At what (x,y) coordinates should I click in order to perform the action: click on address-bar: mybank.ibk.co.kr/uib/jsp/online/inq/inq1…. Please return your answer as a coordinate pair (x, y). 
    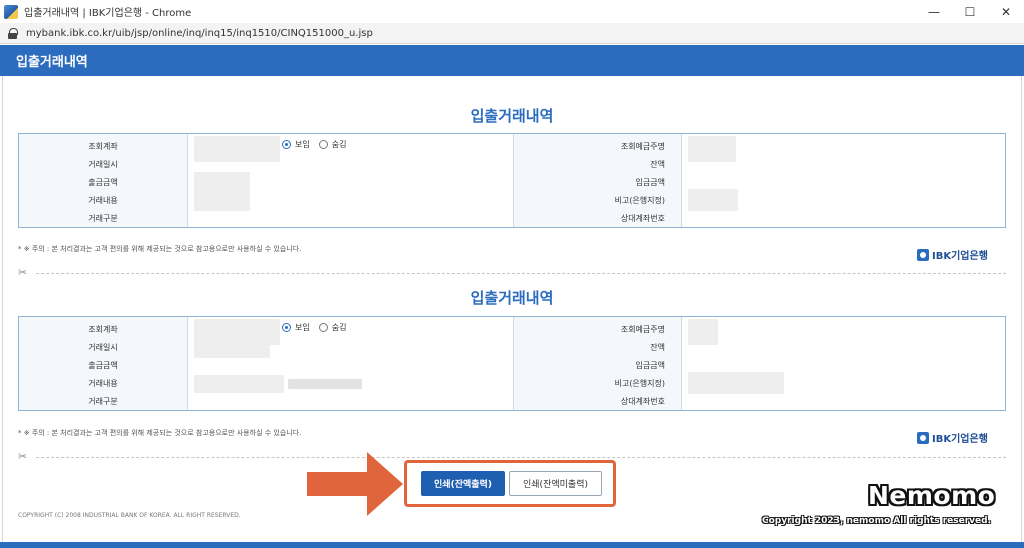
    Looking at the image, I should click on (512, 33).